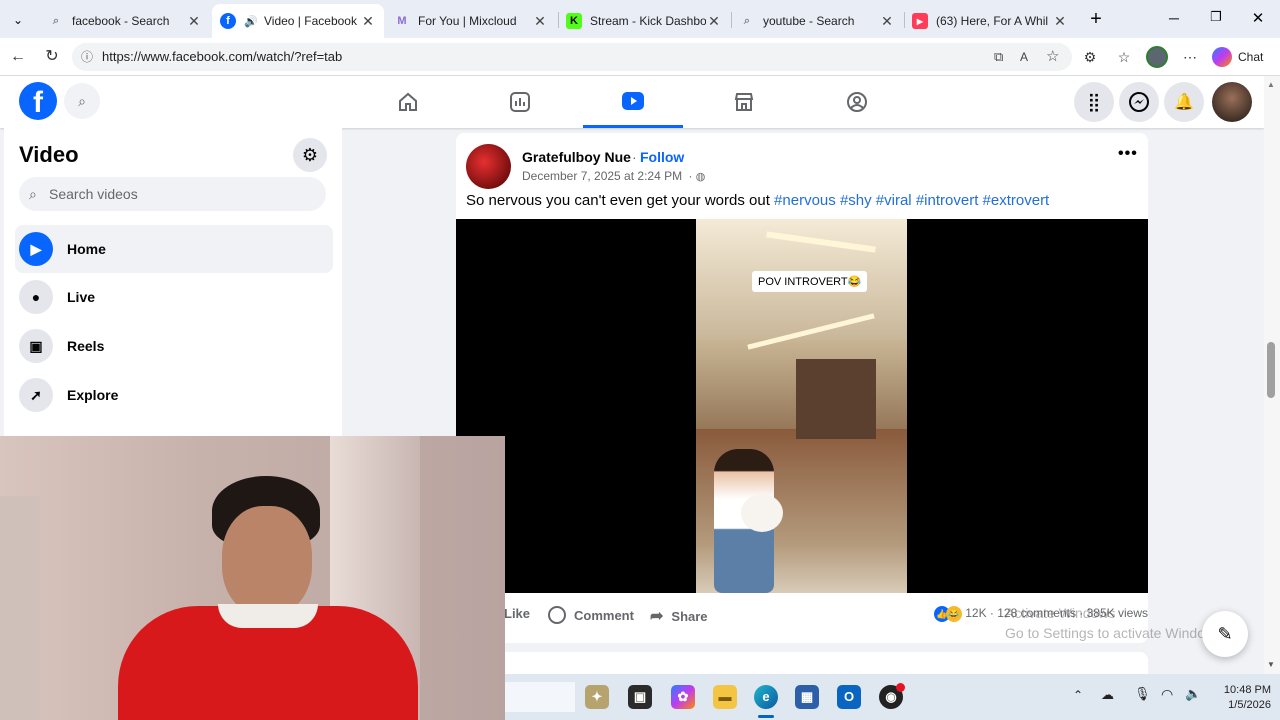 Image resolution: width=1280 pixels, height=720 pixels. Describe the element at coordinates (1232, 102) in the screenshot. I see `account-avatar` at that location.